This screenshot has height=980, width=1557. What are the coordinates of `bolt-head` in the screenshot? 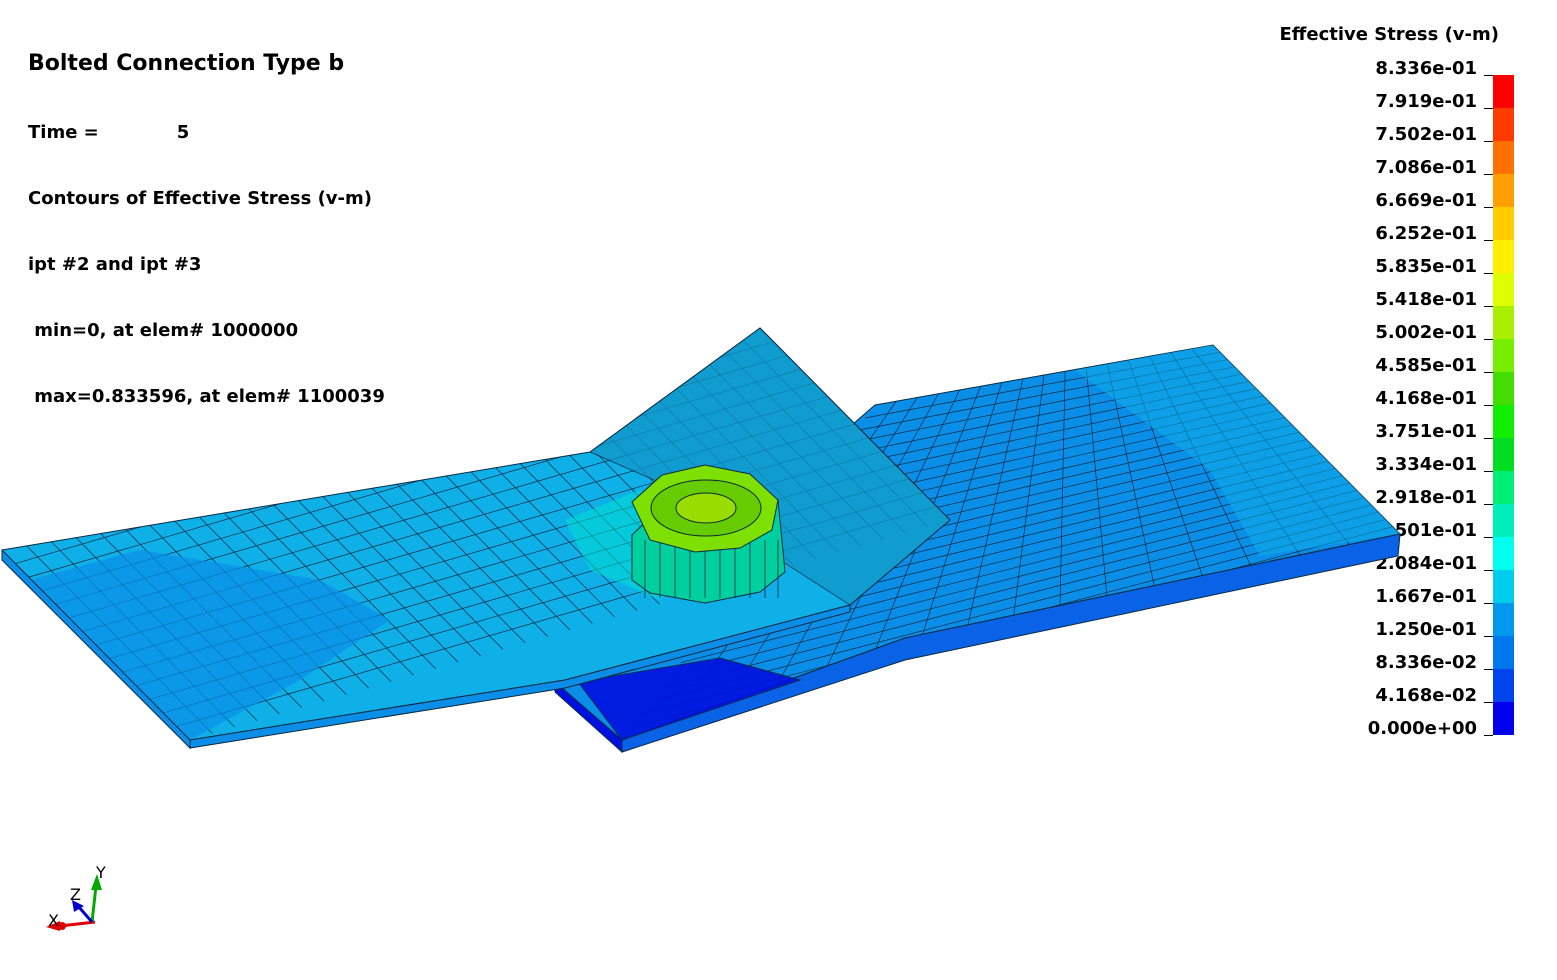 It's located at (708, 534).